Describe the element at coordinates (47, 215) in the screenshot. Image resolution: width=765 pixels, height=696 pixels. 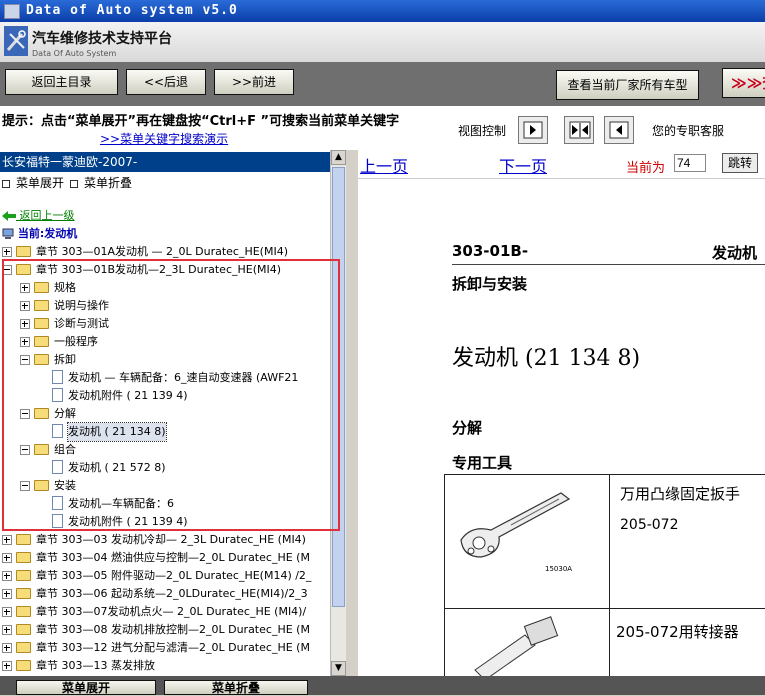
I see `back-up-label: 返回上一级` at that location.